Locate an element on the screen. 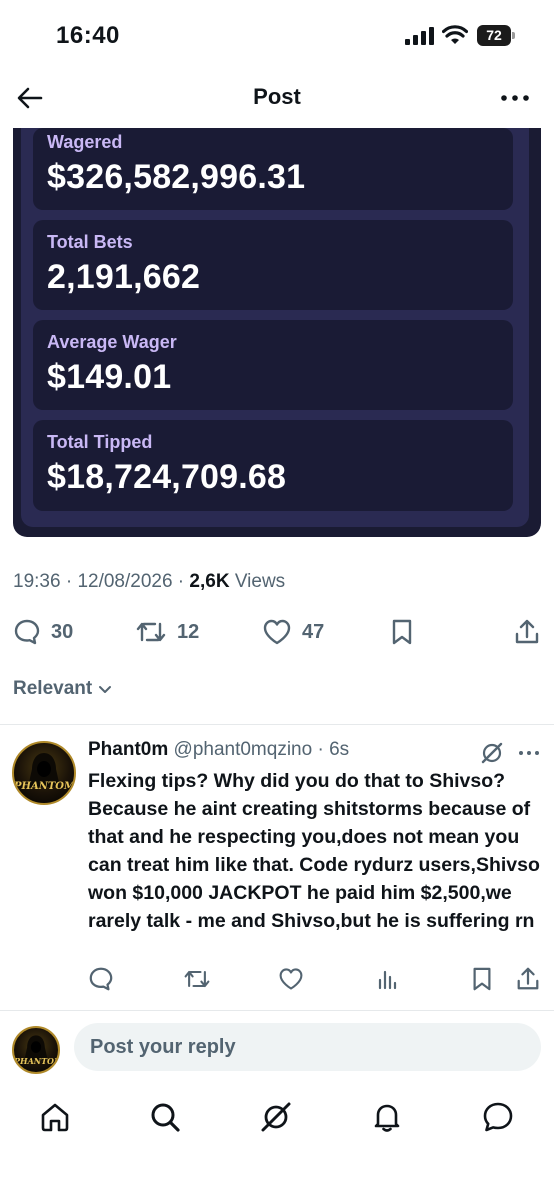 This screenshot has height=1200, width=554. repost-count: 12 is located at coordinates (188, 631).